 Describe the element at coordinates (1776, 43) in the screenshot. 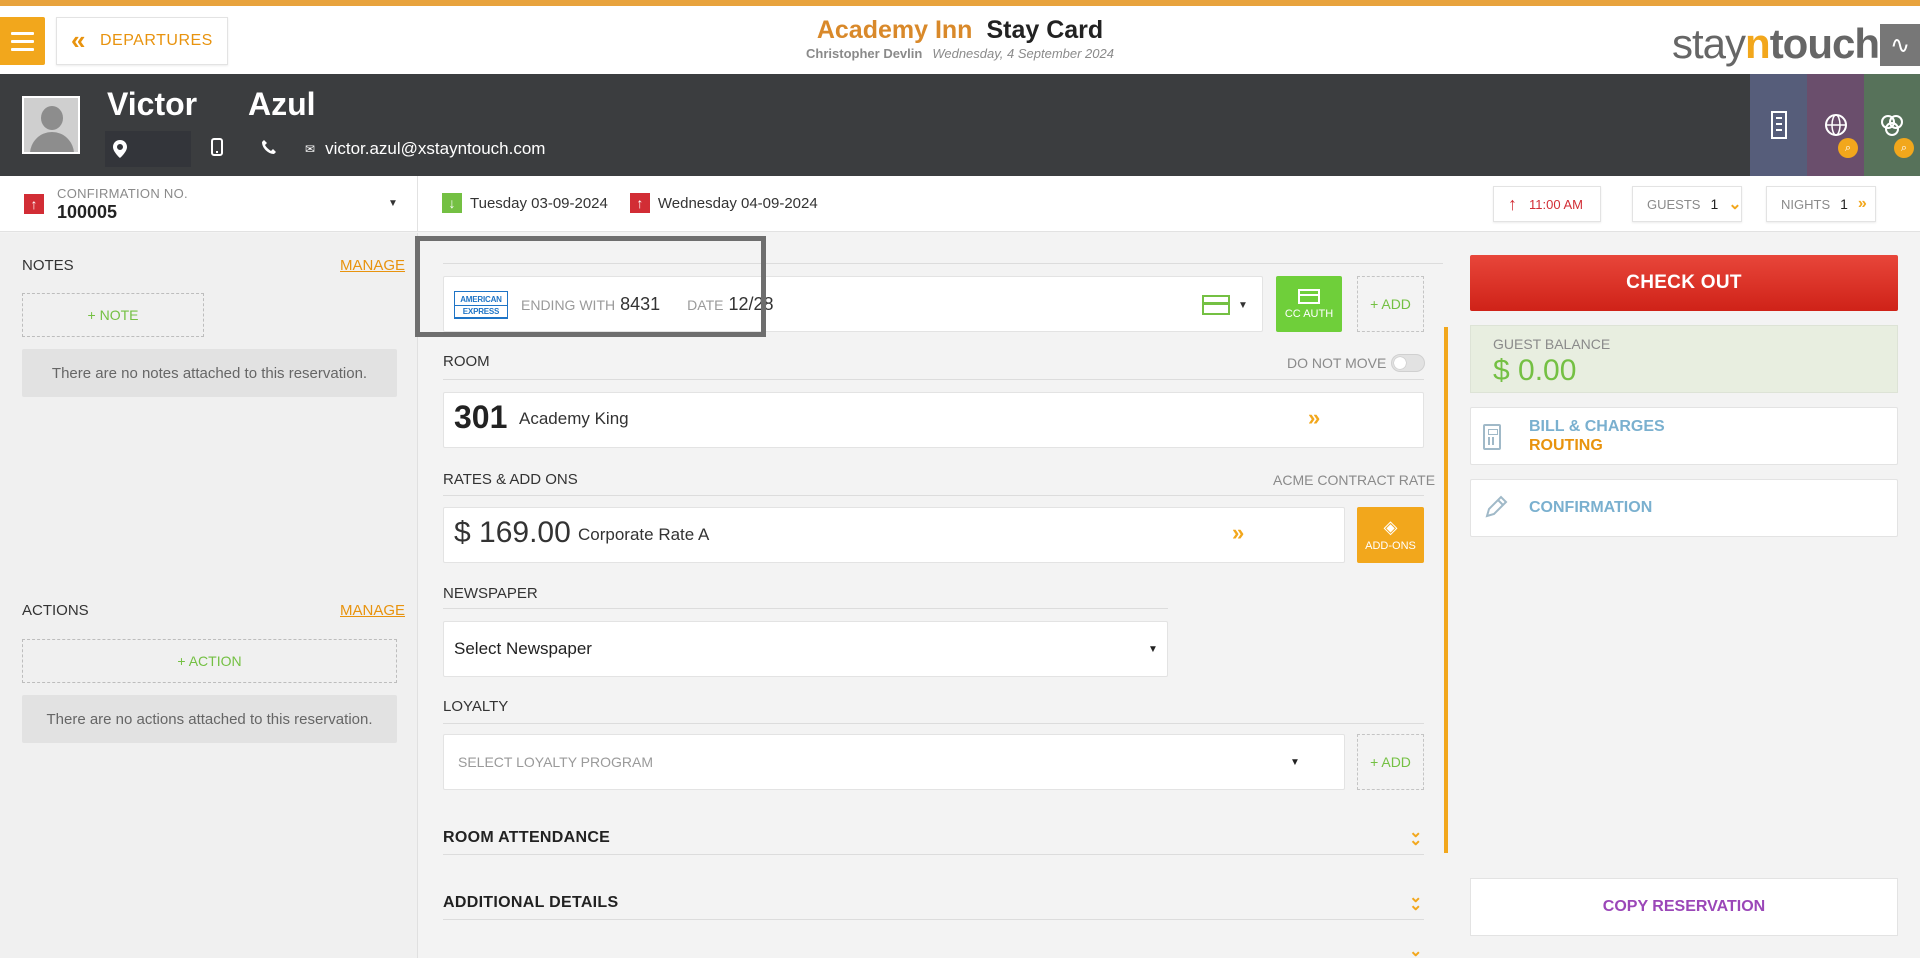

I see `stayntouch-logo: stayntouch` at that location.